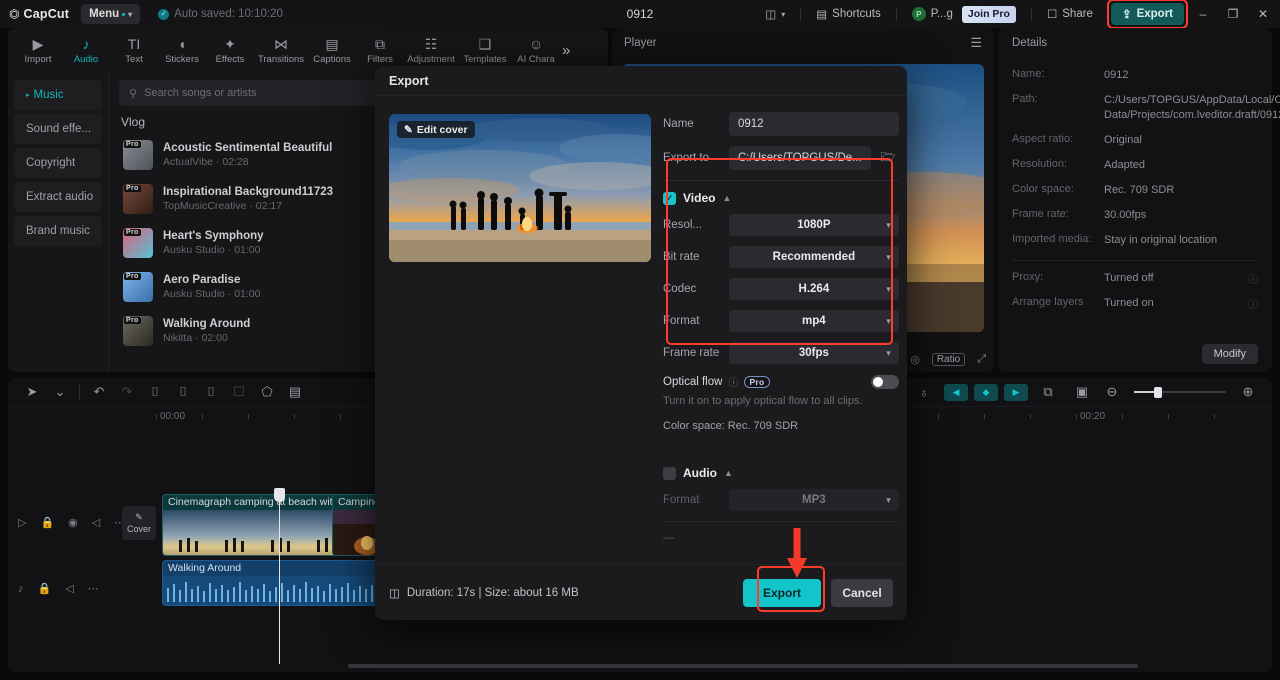 The image size is (1280, 680). Describe the element at coordinates (155, 392) in the screenshot. I see `split-icon: ⌷` at that location.